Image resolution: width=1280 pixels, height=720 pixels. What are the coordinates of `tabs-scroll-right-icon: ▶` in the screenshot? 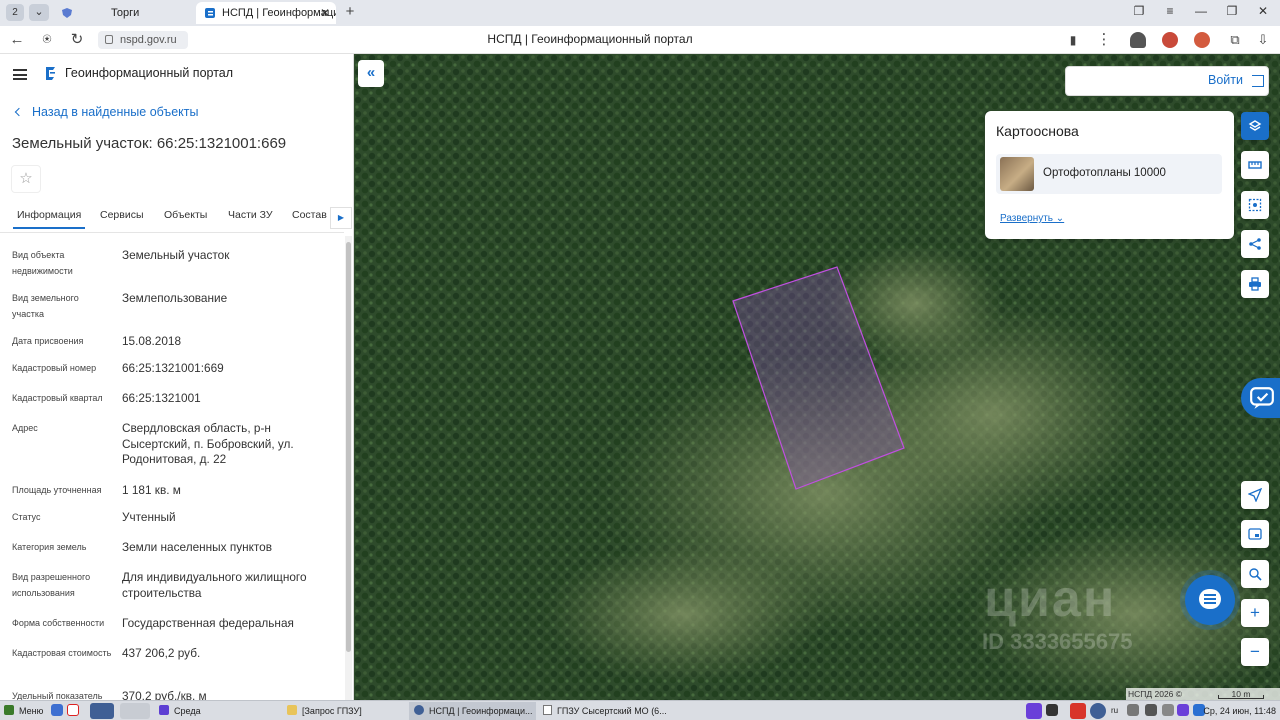 It's located at (341, 218).